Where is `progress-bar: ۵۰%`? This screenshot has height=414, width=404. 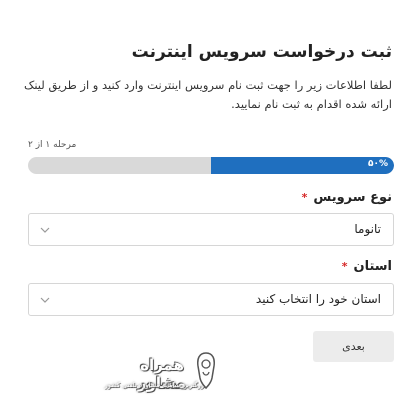 progress-bar: ۵۰% is located at coordinates (211, 165).